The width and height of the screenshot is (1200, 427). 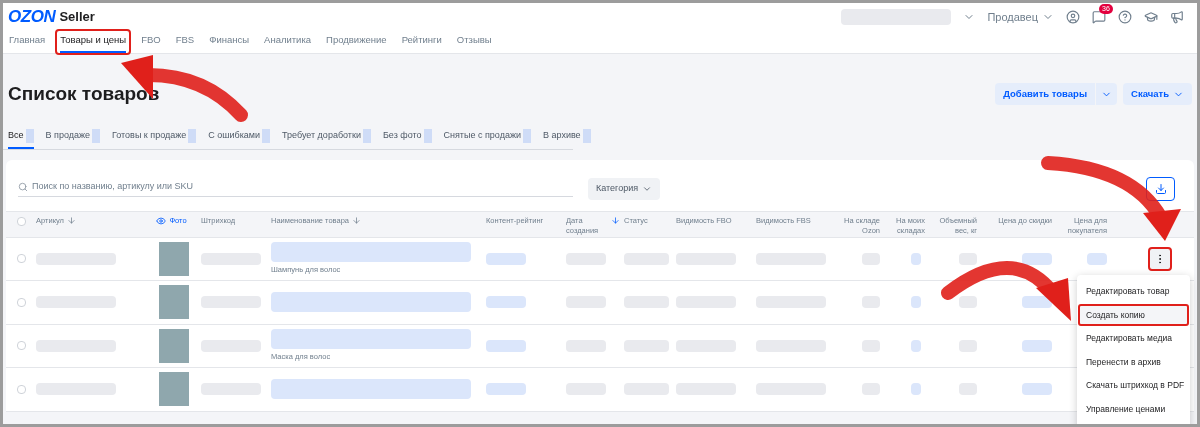 I want to click on filter-tab: С ошибками, so click(x=239, y=138).